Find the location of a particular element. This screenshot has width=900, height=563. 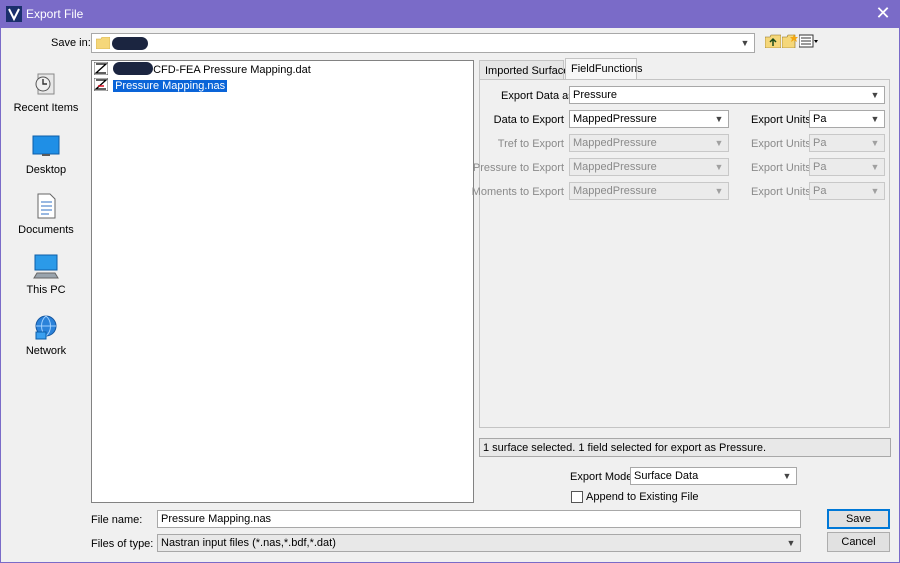

pressure-to-export-label: Pressure to Export is located at coordinates (518, 168).